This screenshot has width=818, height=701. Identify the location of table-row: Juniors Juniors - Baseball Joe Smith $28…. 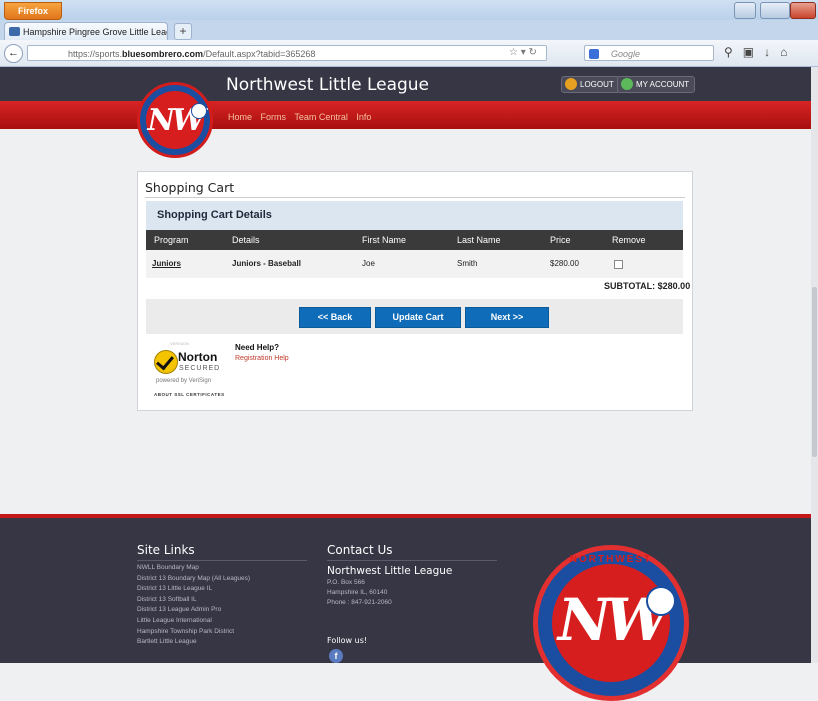
(414, 264).